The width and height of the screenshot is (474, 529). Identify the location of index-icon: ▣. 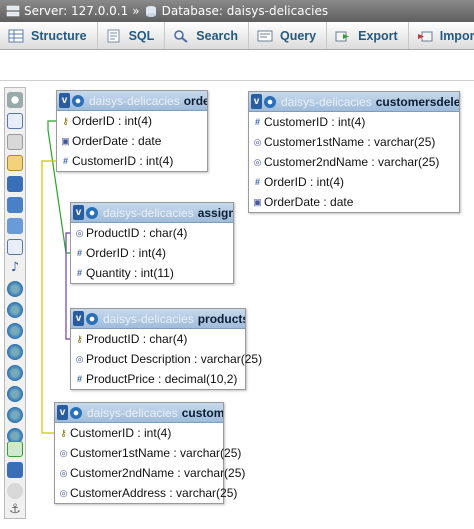
(65, 141).